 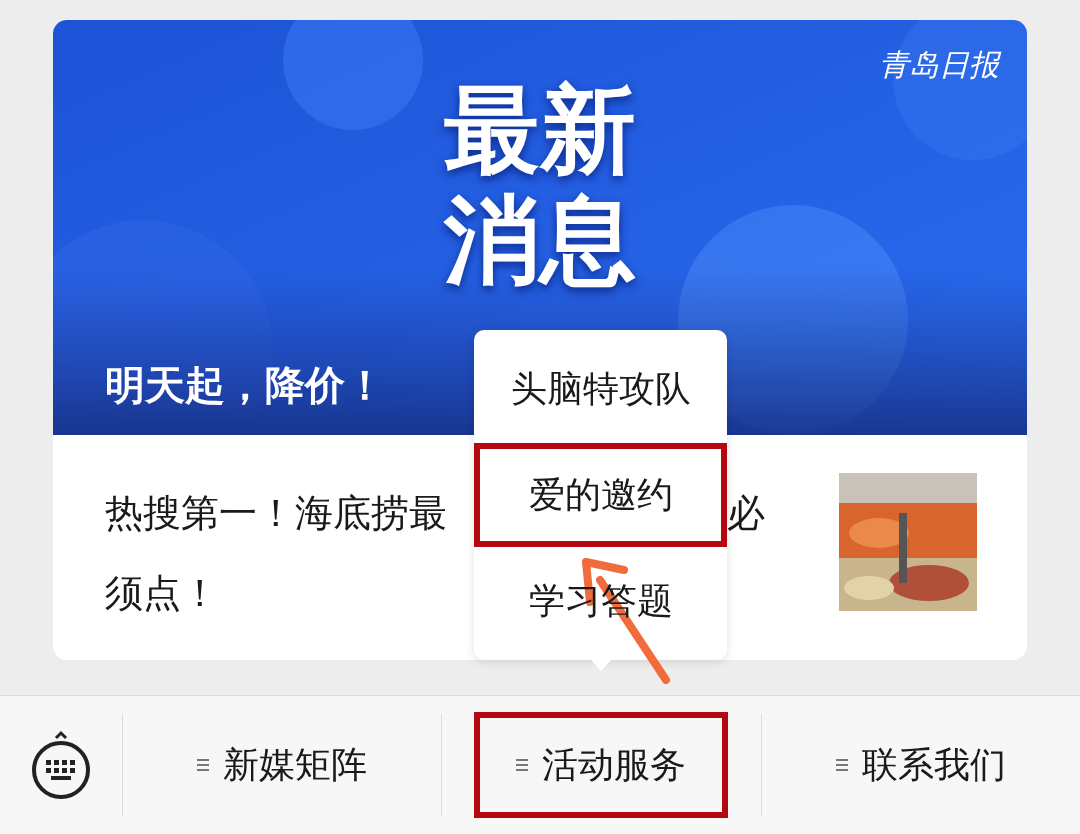 I want to click on banner-headline: 最新, so click(x=540, y=130).